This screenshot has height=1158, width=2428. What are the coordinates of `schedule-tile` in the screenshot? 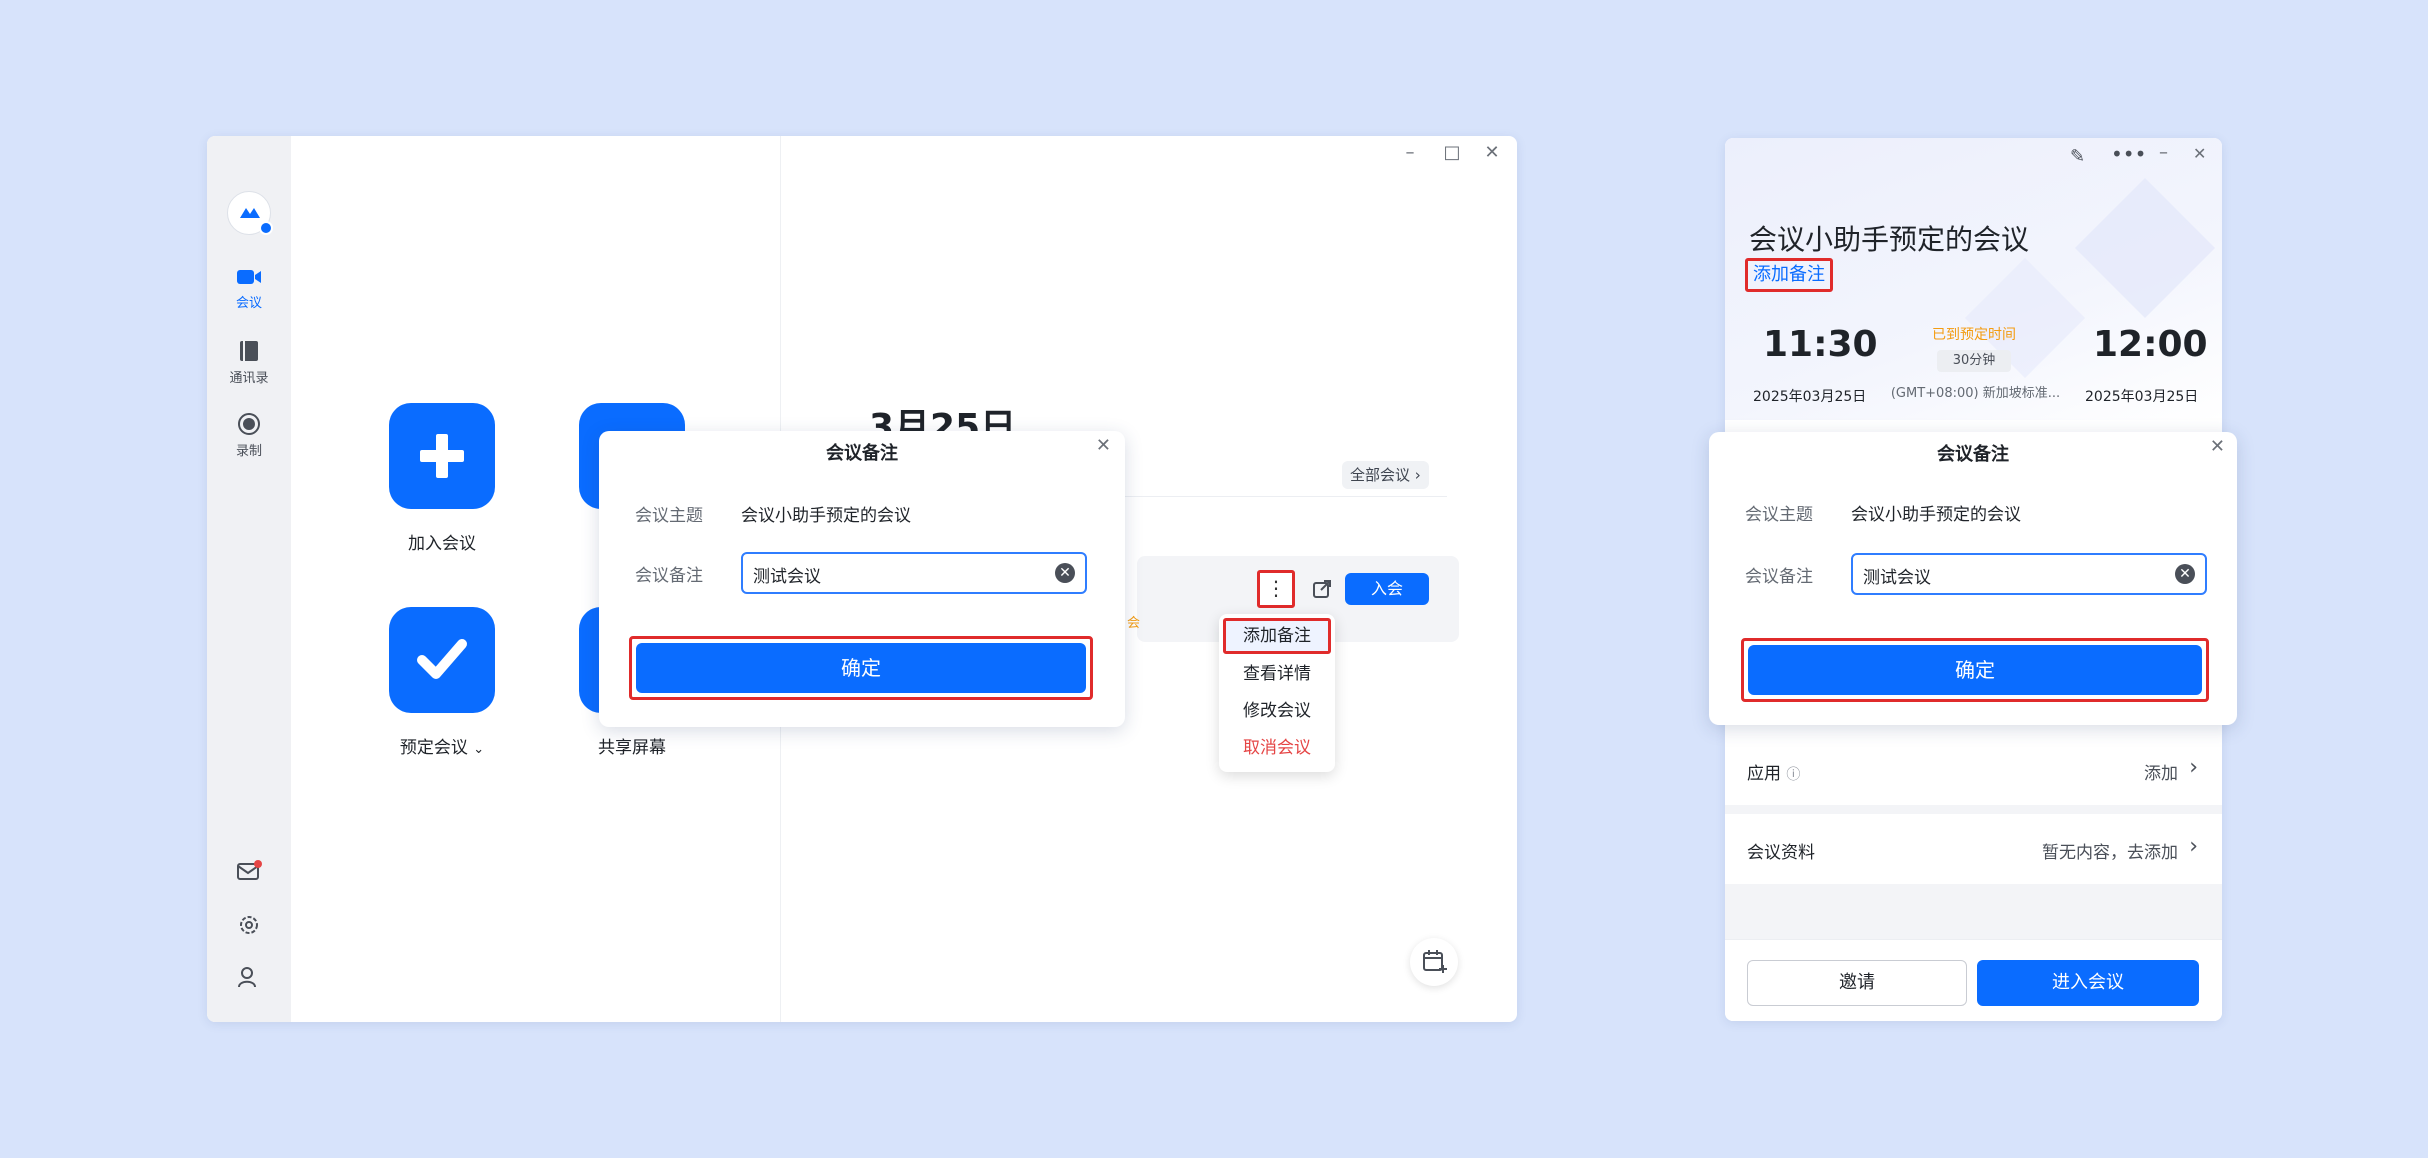 It's located at (442, 660).